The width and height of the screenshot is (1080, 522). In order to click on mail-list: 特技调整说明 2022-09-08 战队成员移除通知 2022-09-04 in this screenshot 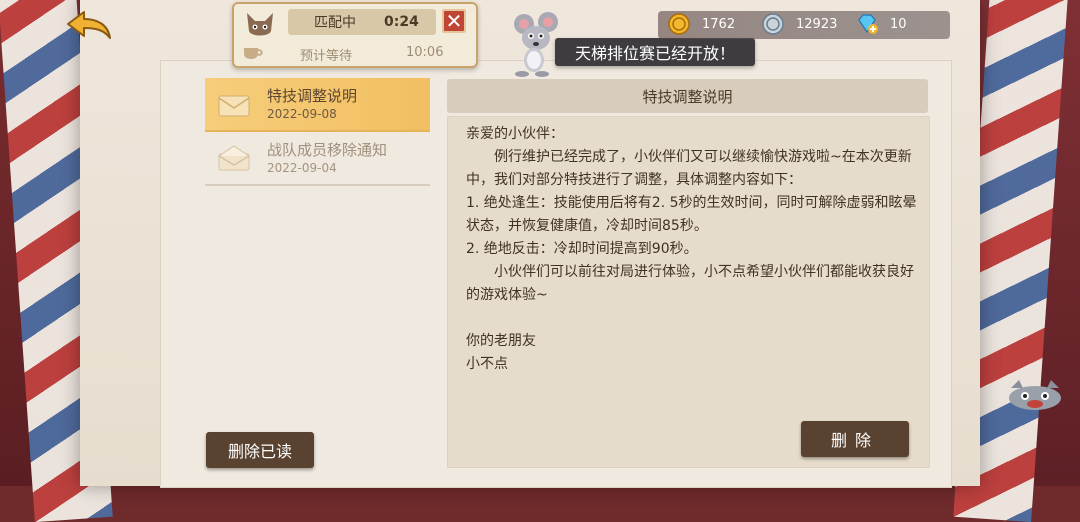, I will do `click(317, 132)`.